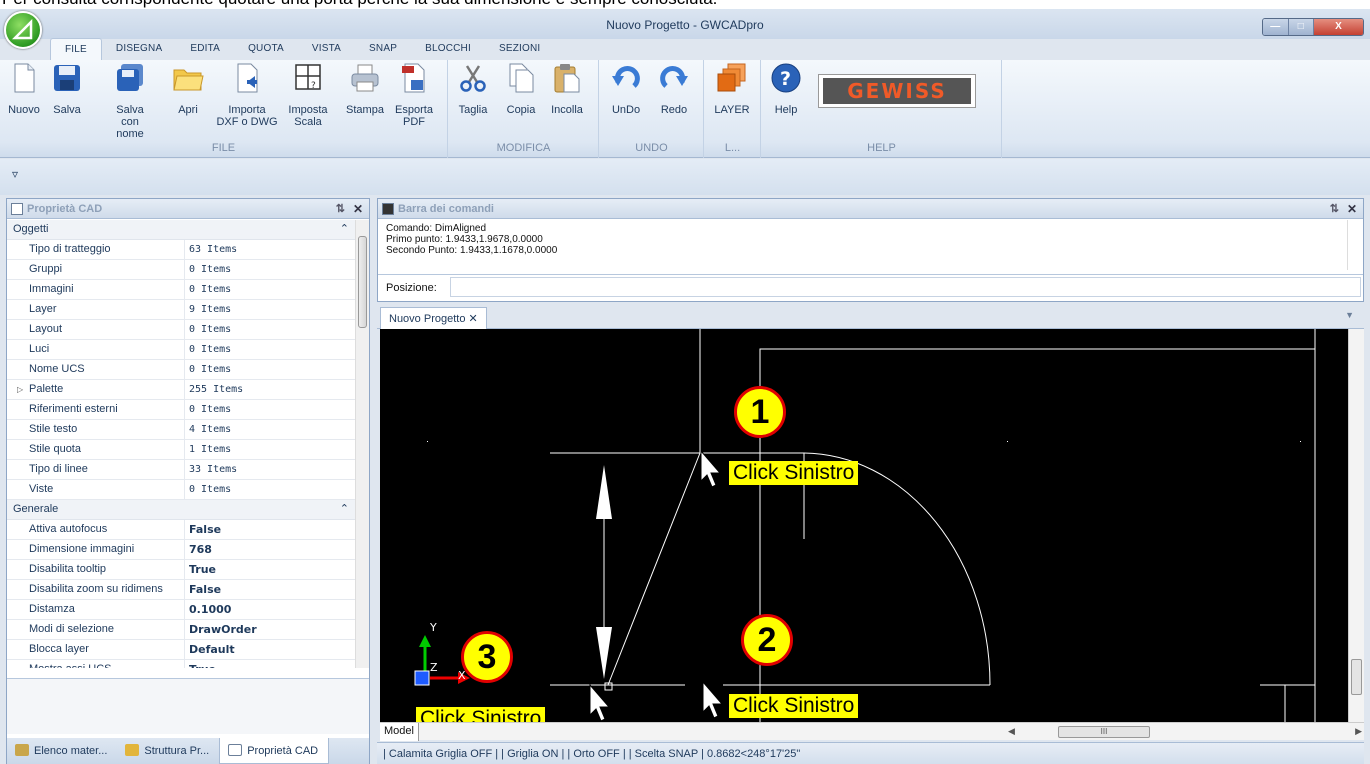 The height and width of the screenshot is (764, 1370). I want to click on property-value: 9 Items, so click(208, 309).